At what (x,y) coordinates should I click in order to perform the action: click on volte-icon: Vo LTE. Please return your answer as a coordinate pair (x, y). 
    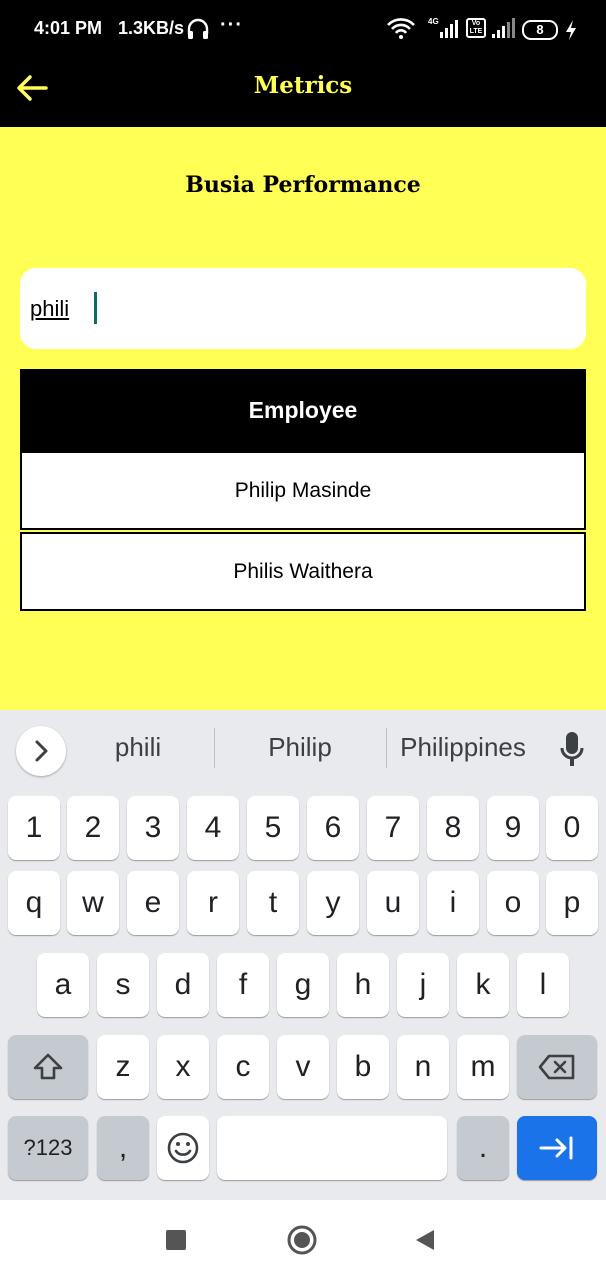
    Looking at the image, I should click on (476, 28).